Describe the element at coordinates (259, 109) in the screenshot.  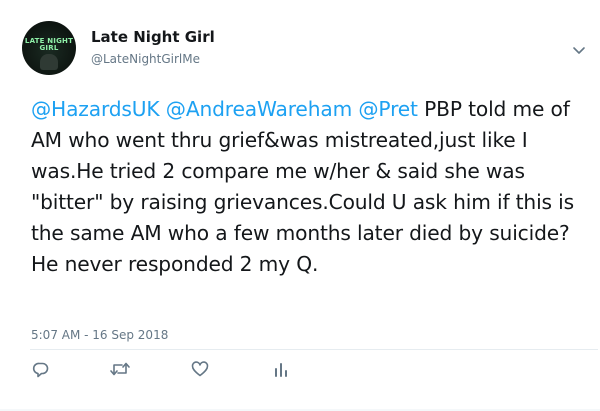
I see `mention-link: @AndreaWareham` at that location.